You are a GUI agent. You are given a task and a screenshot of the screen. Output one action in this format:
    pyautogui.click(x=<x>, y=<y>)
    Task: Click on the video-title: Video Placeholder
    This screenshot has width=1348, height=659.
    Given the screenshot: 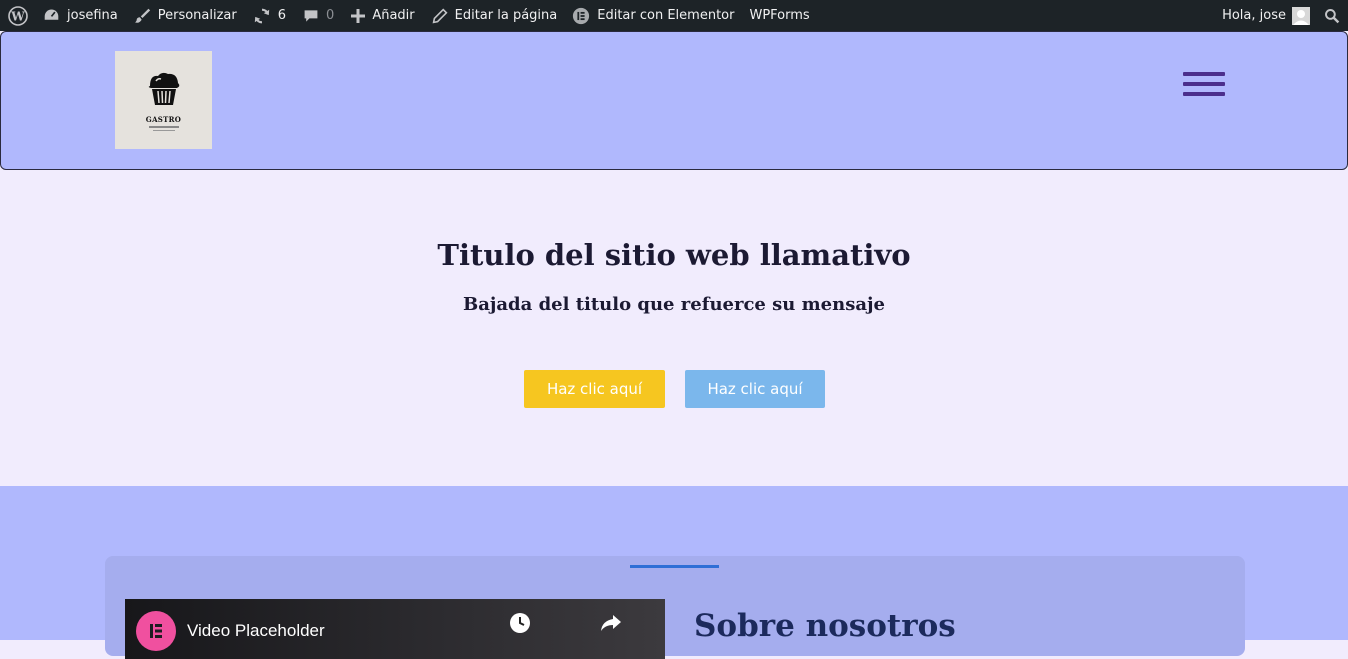 What is the action you would take?
    pyautogui.click(x=256, y=630)
    